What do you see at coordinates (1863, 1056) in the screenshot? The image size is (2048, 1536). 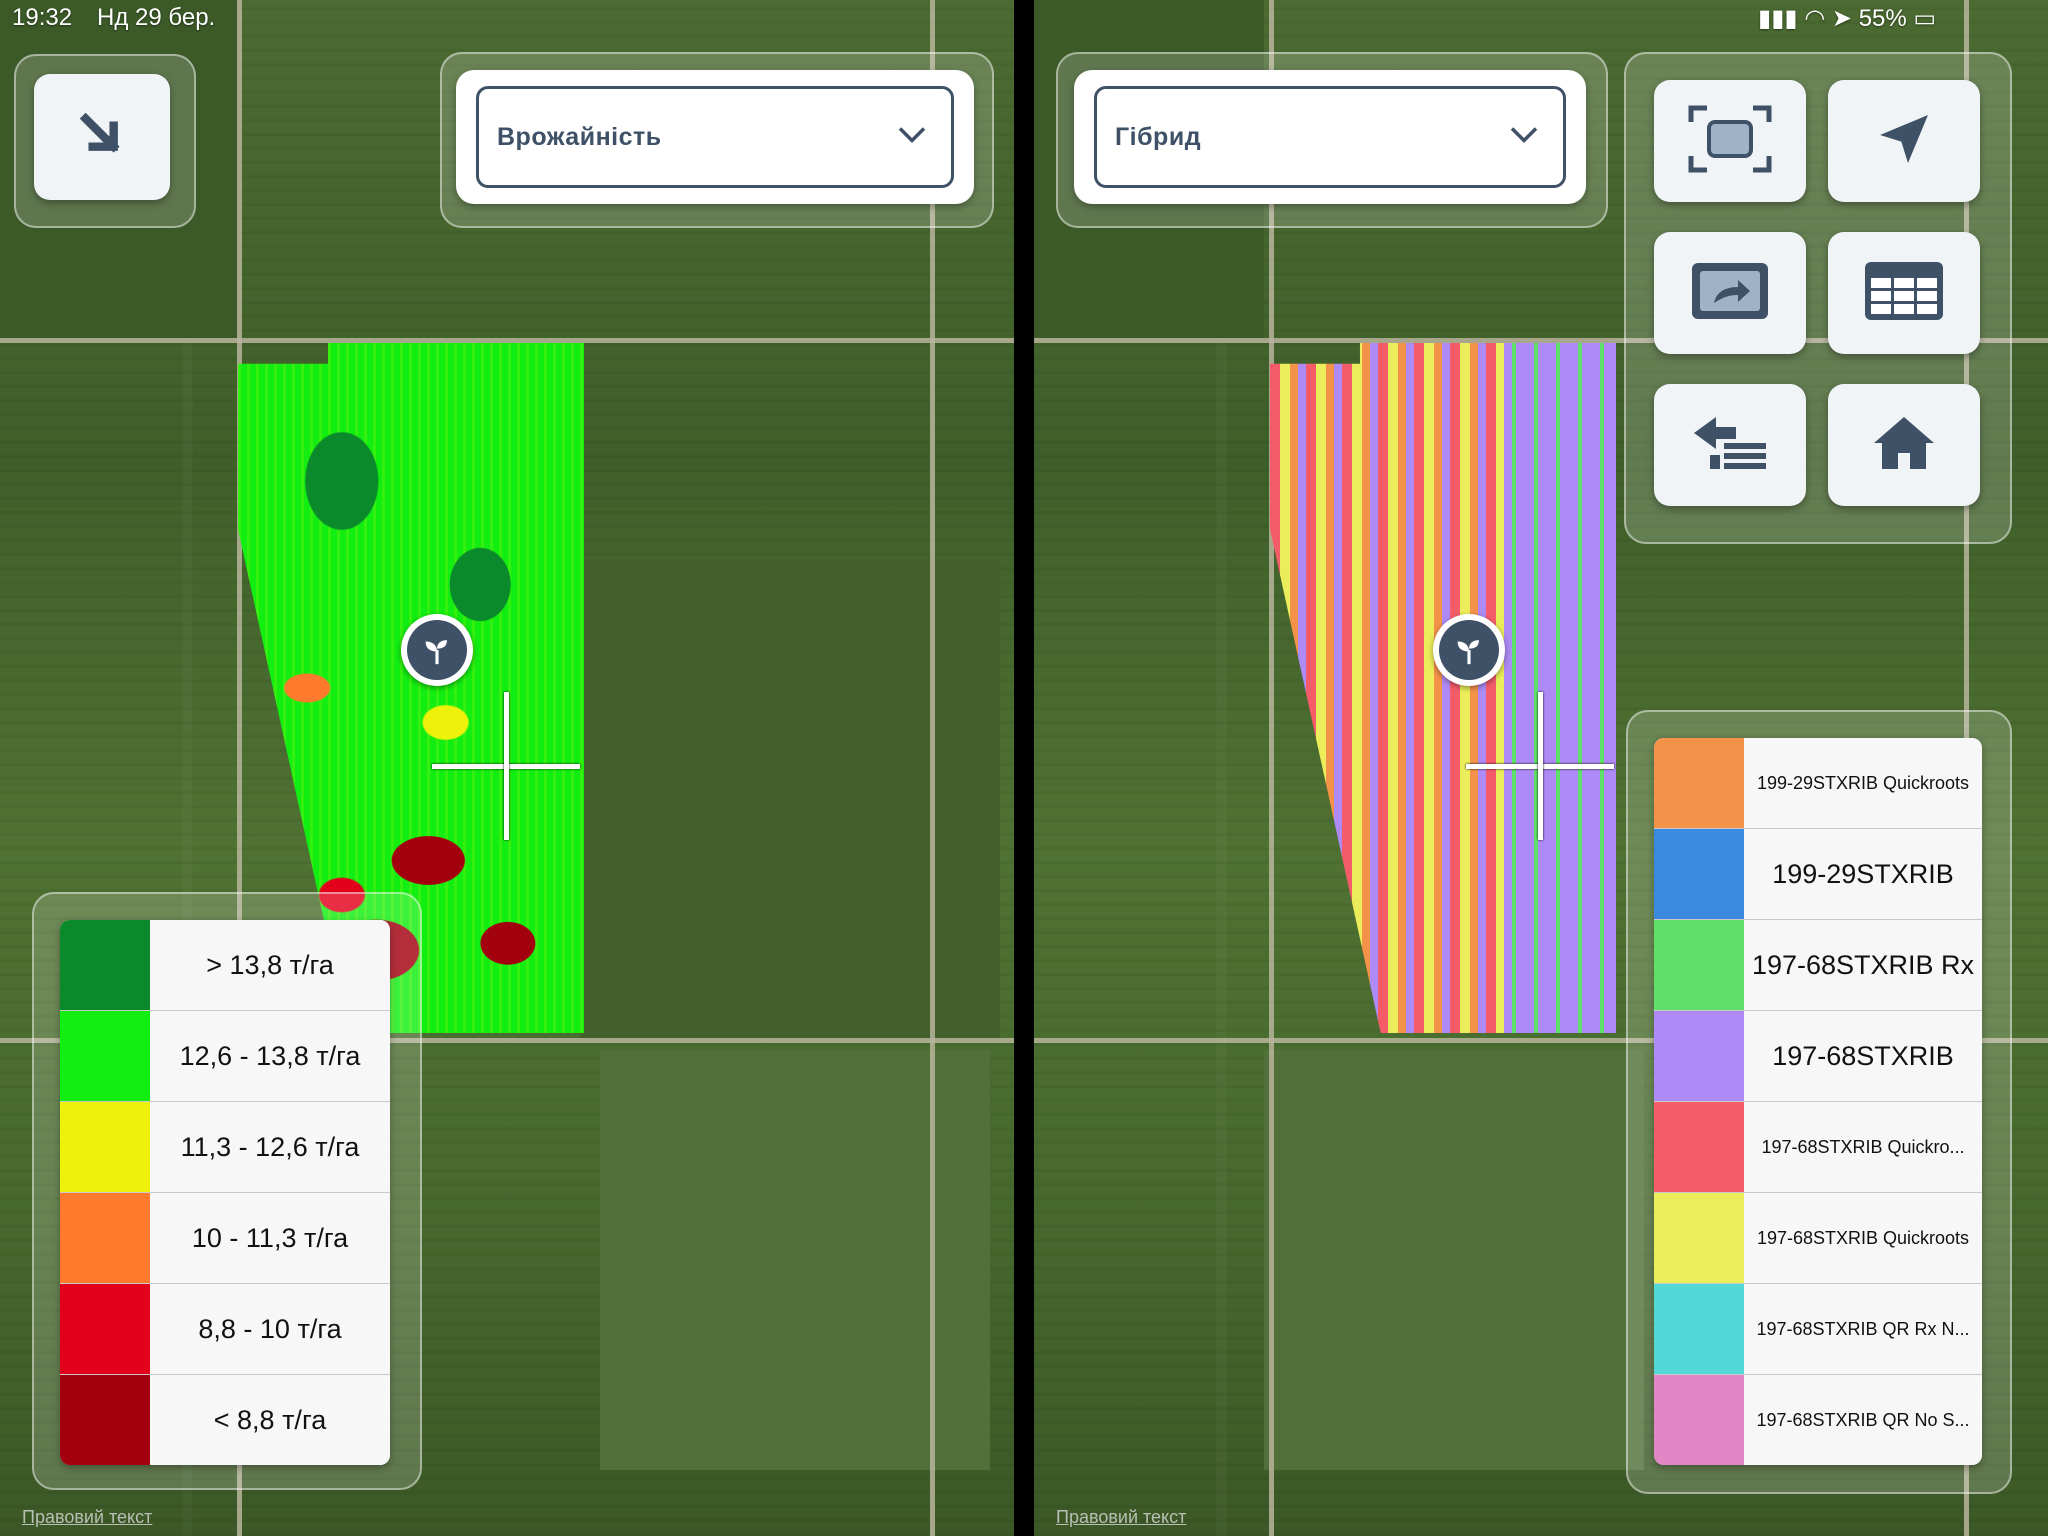 I see `legend-label: 197-68STXRIB` at bounding box center [1863, 1056].